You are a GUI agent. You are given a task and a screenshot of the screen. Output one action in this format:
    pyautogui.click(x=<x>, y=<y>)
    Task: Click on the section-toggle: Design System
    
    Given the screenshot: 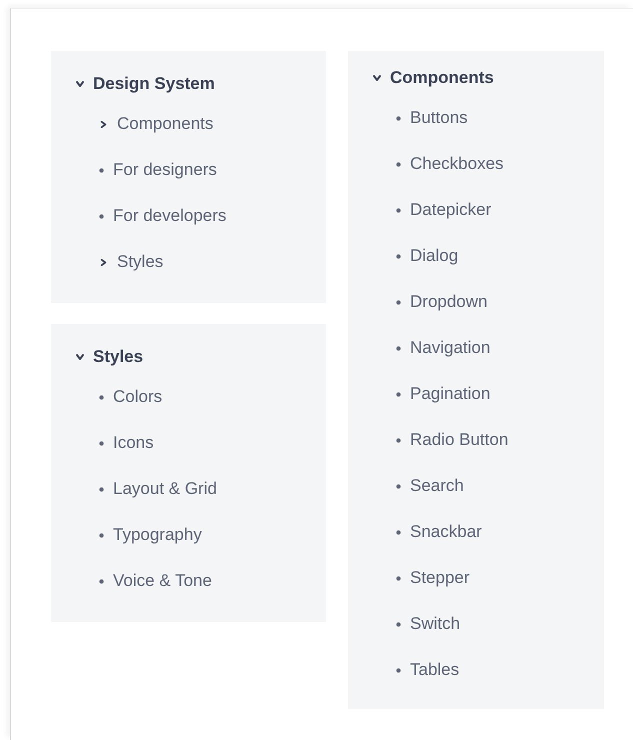 What is the action you would take?
    pyautogui.click(x=145, y=84)
    